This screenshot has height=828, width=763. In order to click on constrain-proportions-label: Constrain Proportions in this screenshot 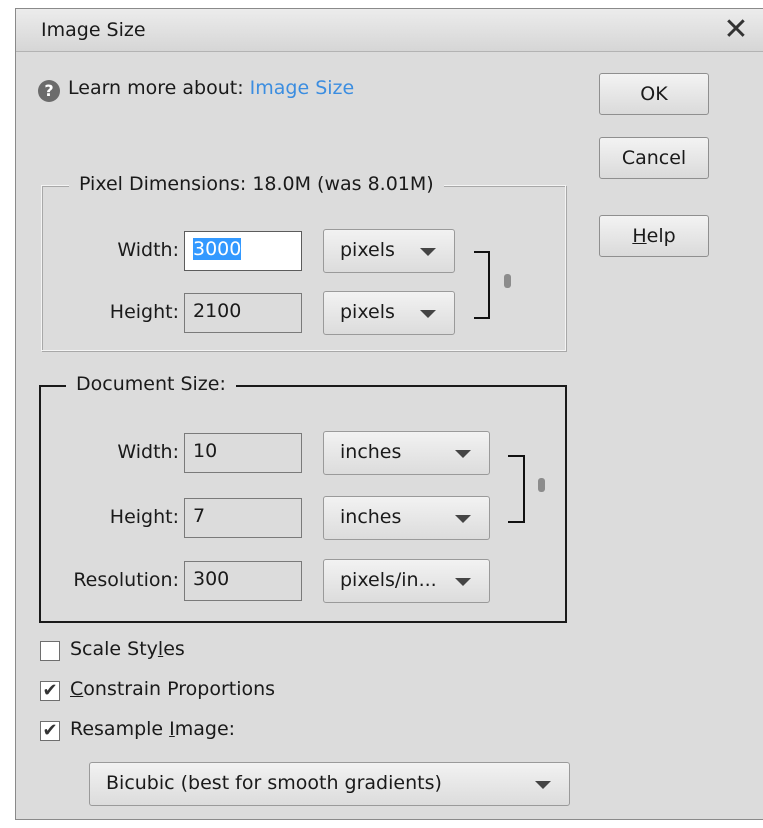, I will do `click(172, 689)`.